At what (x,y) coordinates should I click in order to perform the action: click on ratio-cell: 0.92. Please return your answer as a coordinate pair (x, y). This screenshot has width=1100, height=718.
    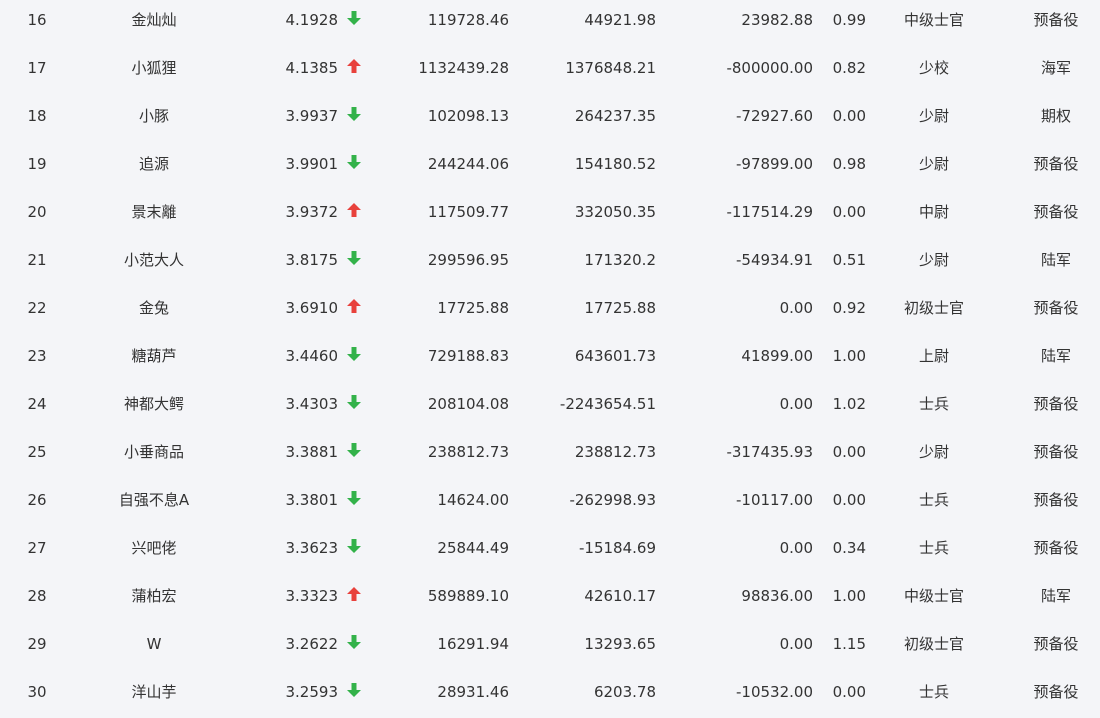
    Looking at the image, I should click on (849, 308).